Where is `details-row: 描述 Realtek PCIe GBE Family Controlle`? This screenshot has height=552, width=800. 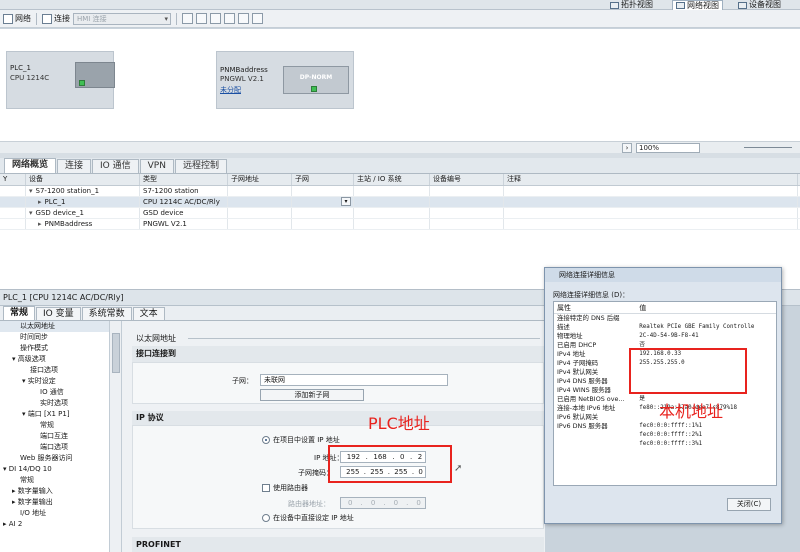
details-row: 描述 Realtek PCIe GBE Family Controlle is located at coordinates (665, 327).